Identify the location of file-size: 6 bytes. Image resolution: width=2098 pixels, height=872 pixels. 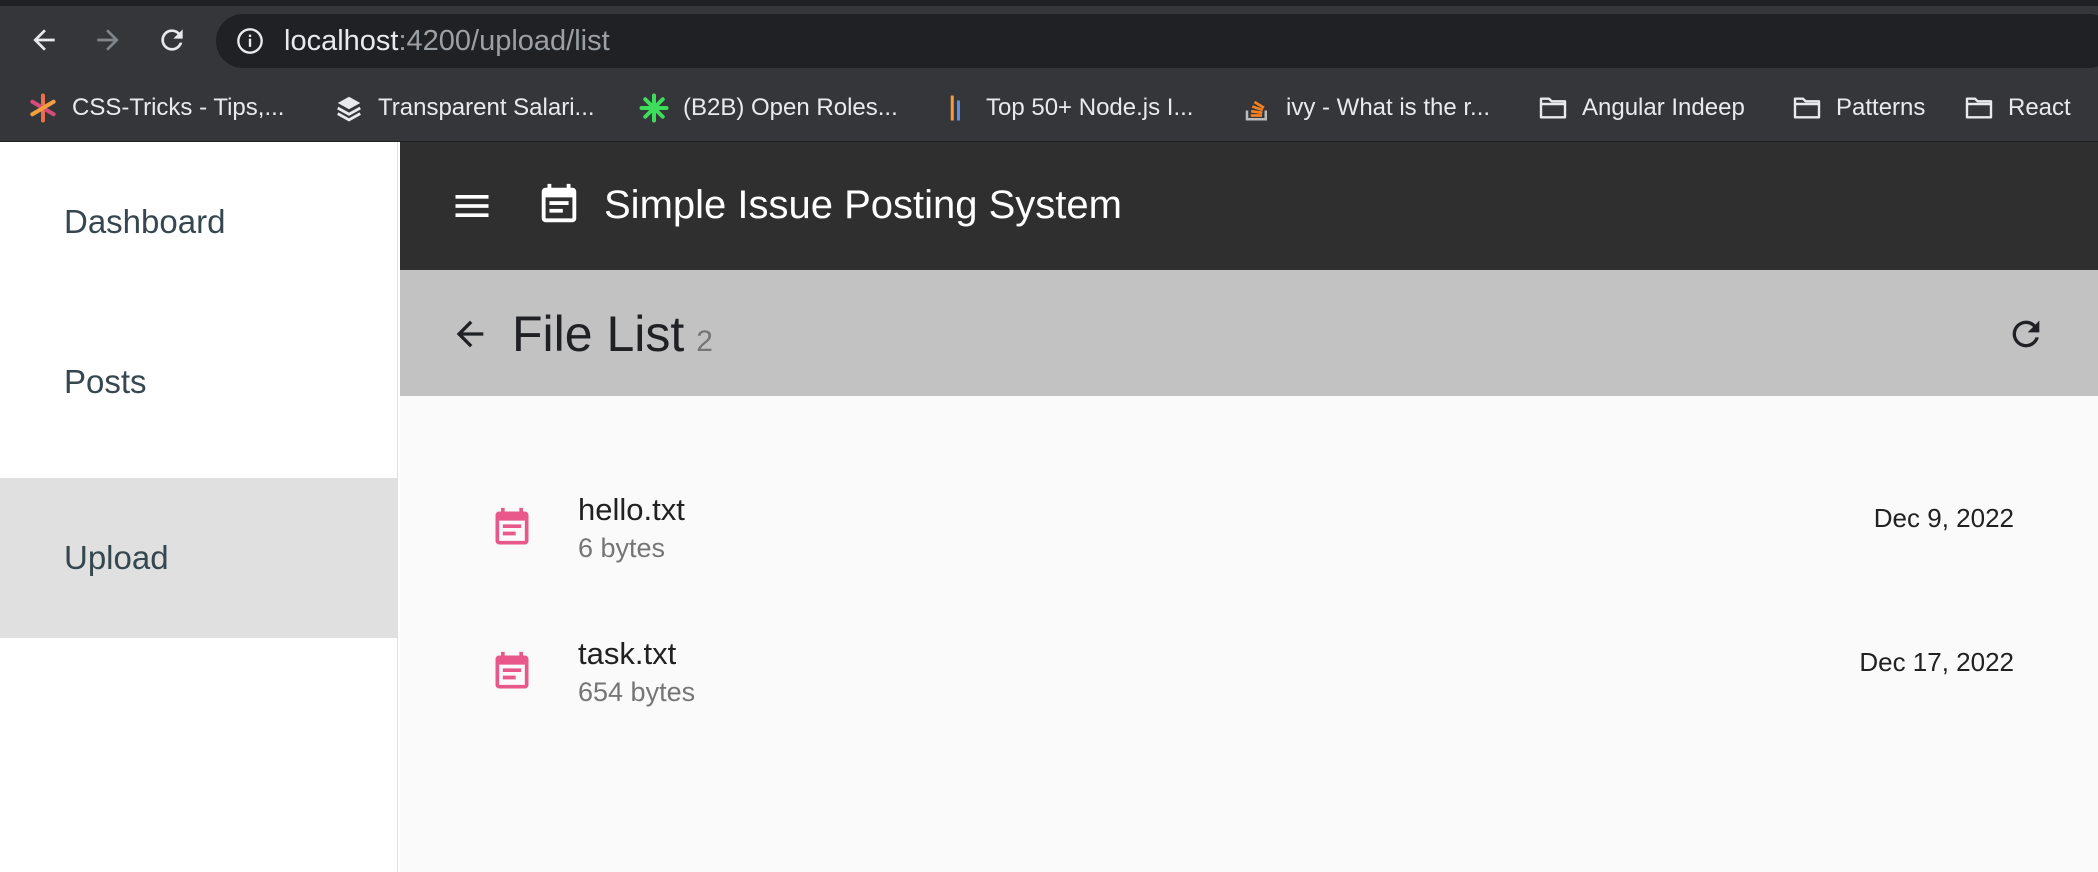
(622, 548).